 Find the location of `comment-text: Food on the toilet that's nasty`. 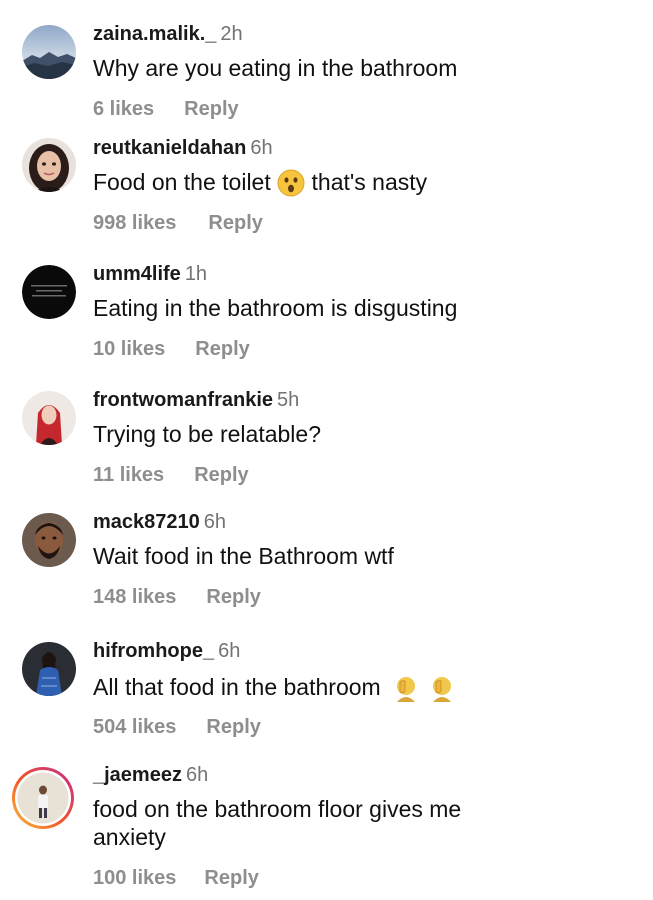

comment-text: Food on the toilet that's nasty is located at coordinates (353, 182).